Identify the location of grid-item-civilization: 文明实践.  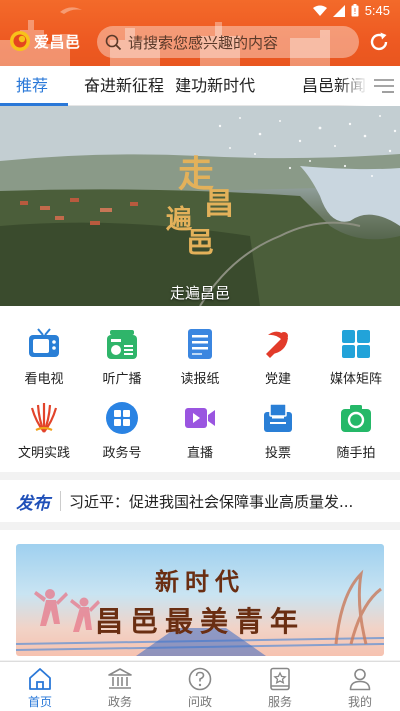
(44, 435).